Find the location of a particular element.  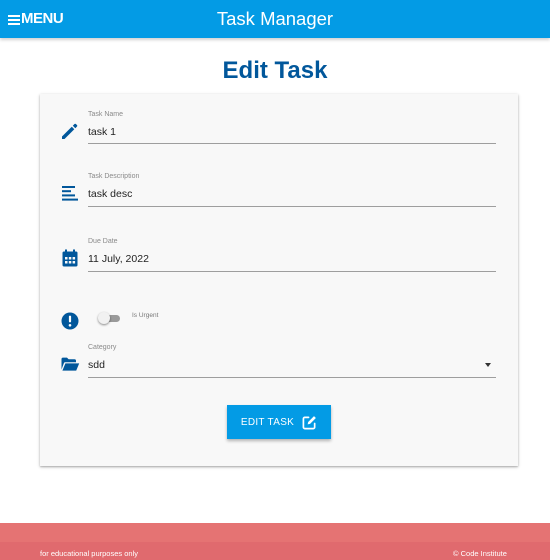

task-description-field: Task Description task desc is located at coordinates (279, 186).